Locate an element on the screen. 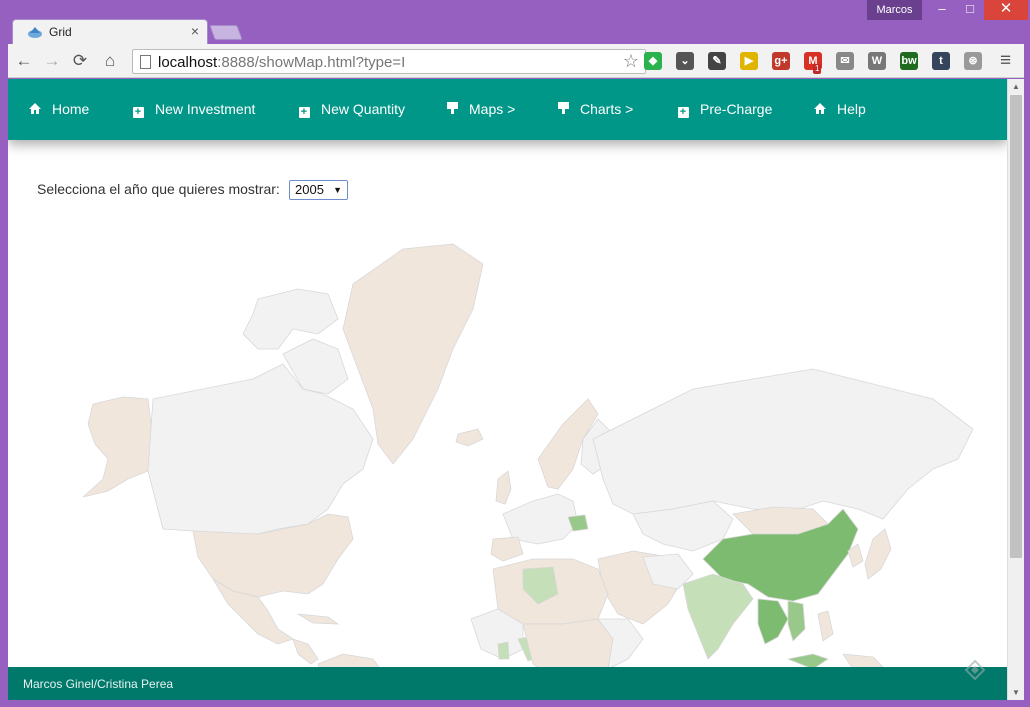 The width and height of the screenshot is (1030, 707). feedly-icon: ◆ is located at coordinates (653, 61).